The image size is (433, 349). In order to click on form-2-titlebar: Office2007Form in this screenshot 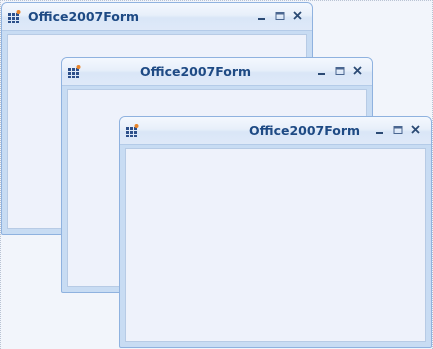, I will do `click(217, 72)`.